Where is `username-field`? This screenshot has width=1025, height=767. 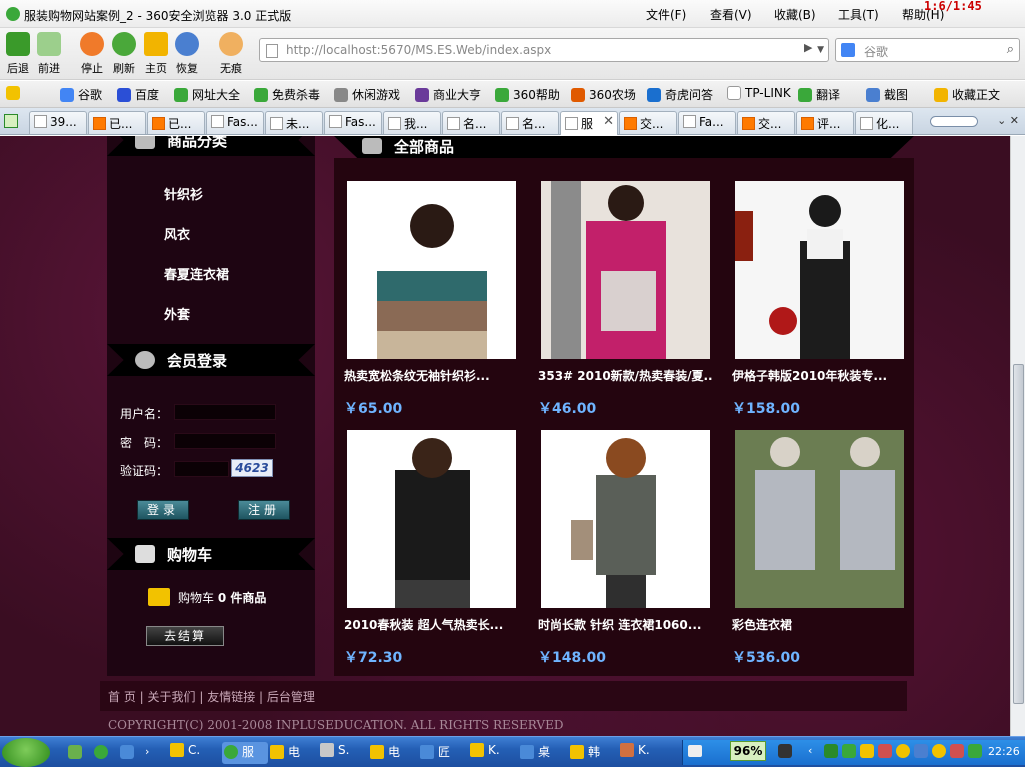
username-field is located at coordinates (225, 412).